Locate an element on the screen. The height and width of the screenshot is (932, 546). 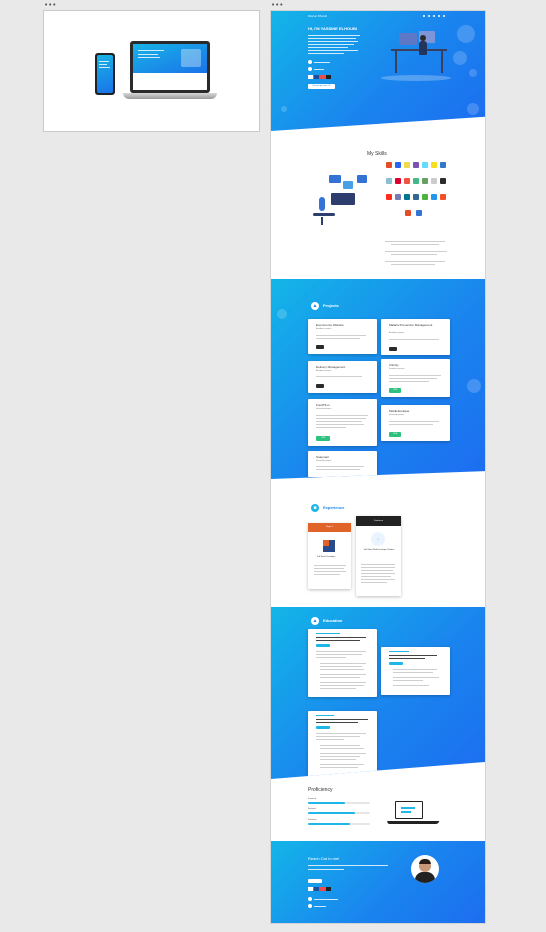
social-links is located at coordinates (319, 77).